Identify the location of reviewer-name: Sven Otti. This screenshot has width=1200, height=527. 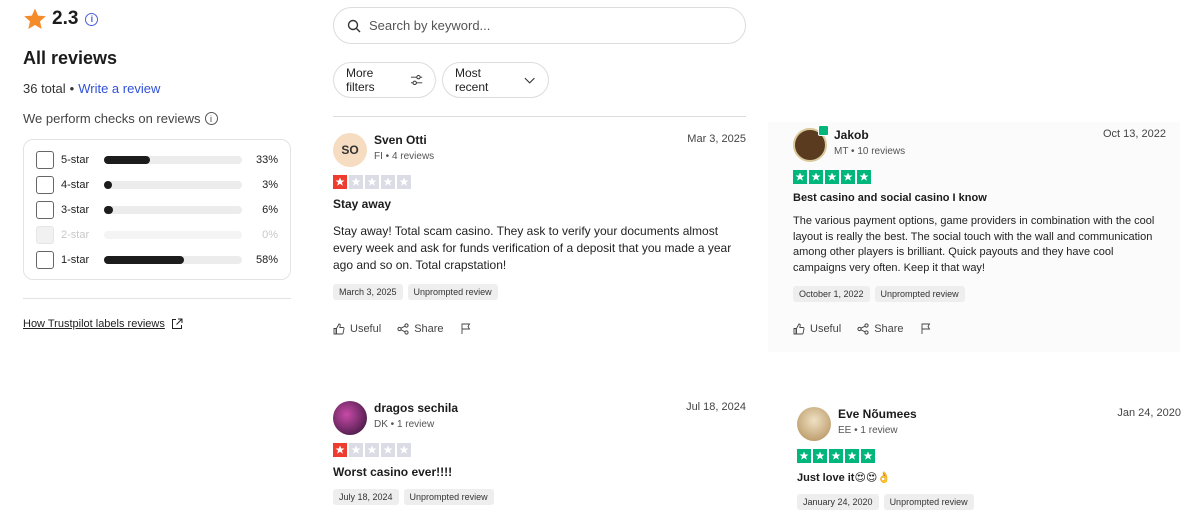
(404, 140).